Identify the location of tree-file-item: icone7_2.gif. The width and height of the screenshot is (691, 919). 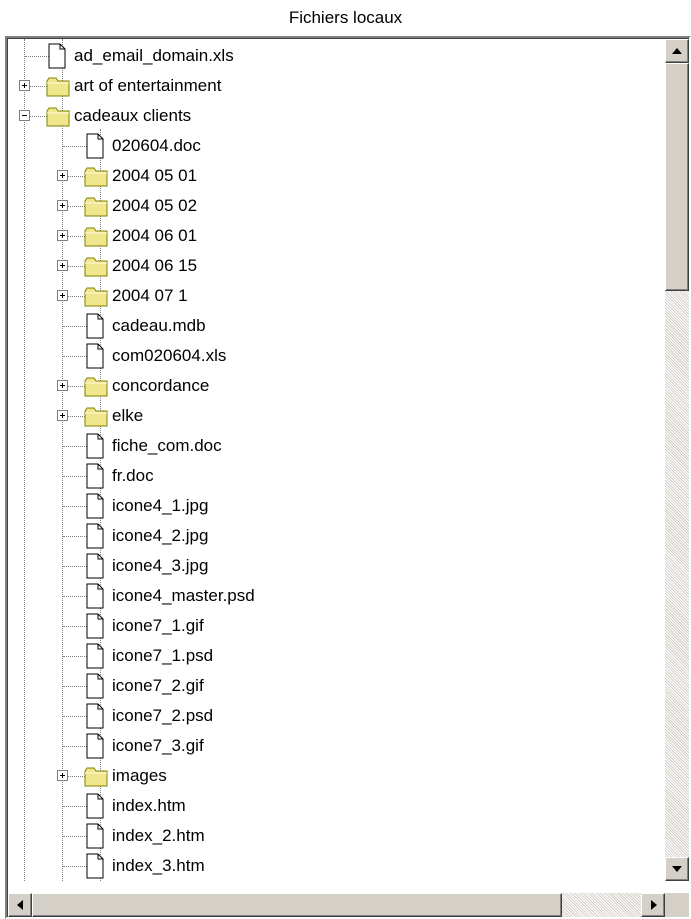
(336, 686).